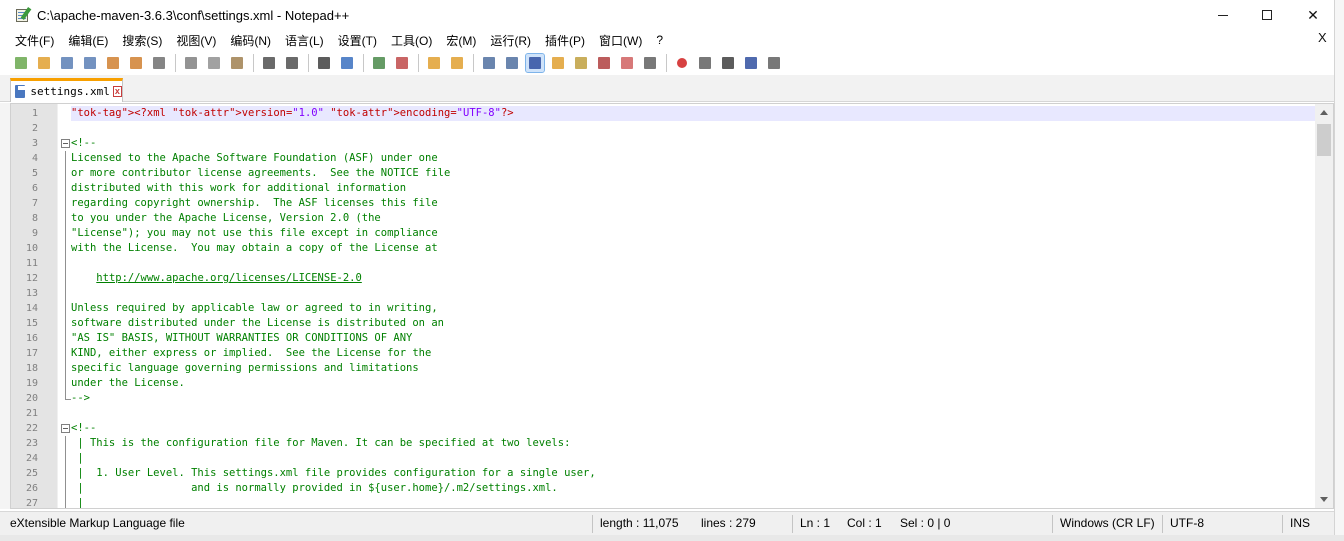 The image size is (1344, 541). Describe the element at coordinates (191, 63) in the screenshot. I see `cut-icon` at that location.